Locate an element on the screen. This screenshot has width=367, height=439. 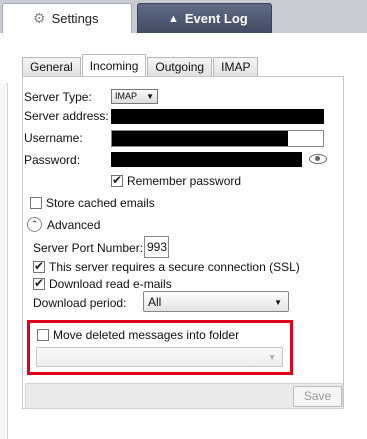
password-label: Password: is located at coordinates (52, 160).